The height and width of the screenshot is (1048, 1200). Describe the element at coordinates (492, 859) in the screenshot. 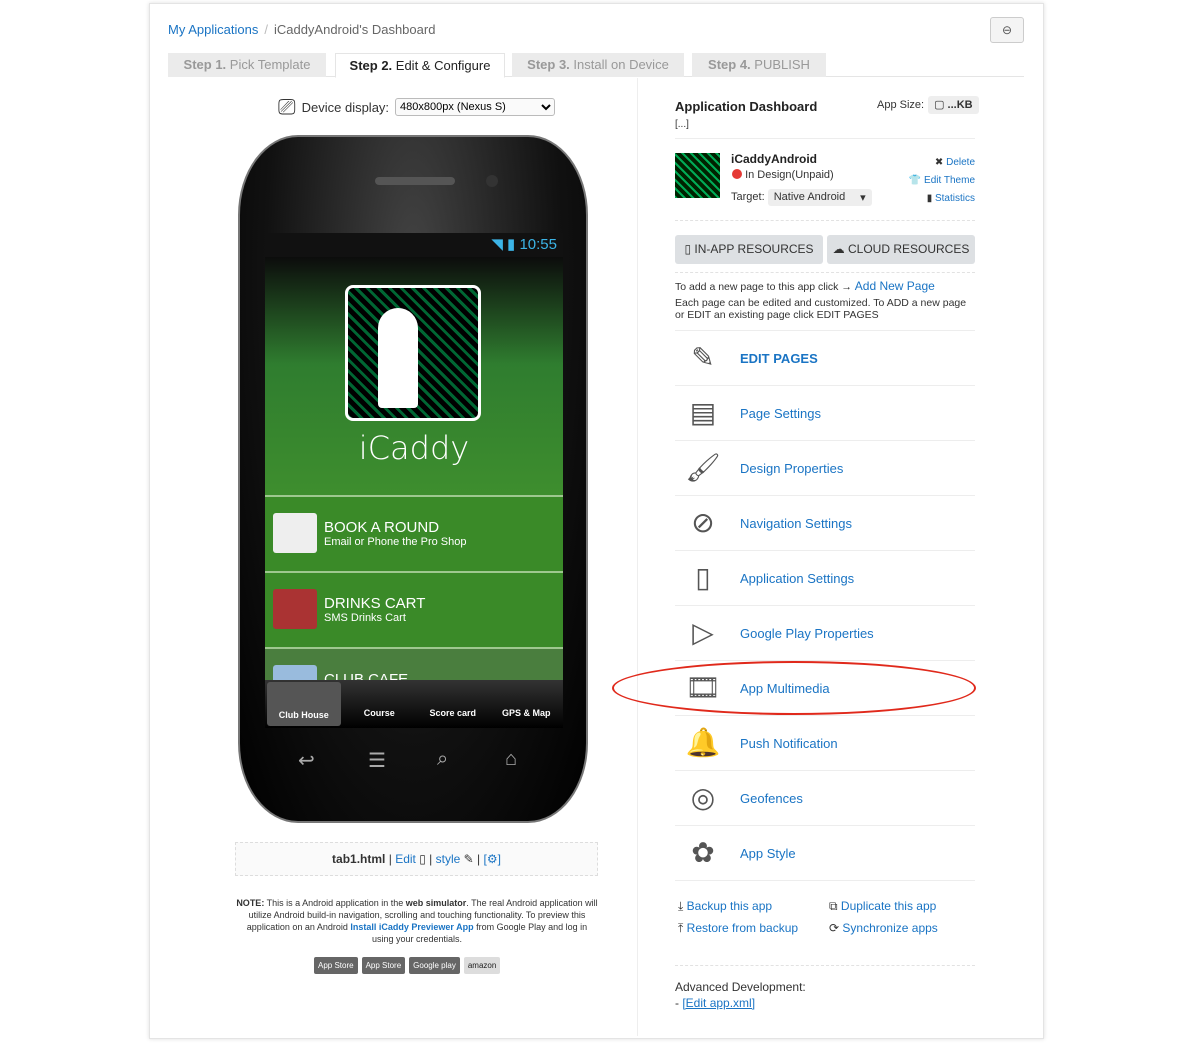

I see `settings-link: [⚙]` at that location.